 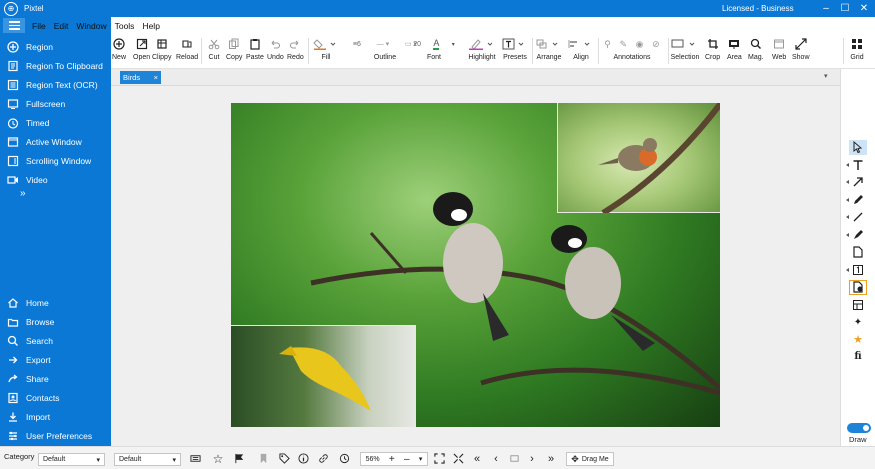 What do you see at coordinates (845, 8) in the screenshot?
I see `maximize-icon: ☐` at bounding box center [845, 8].